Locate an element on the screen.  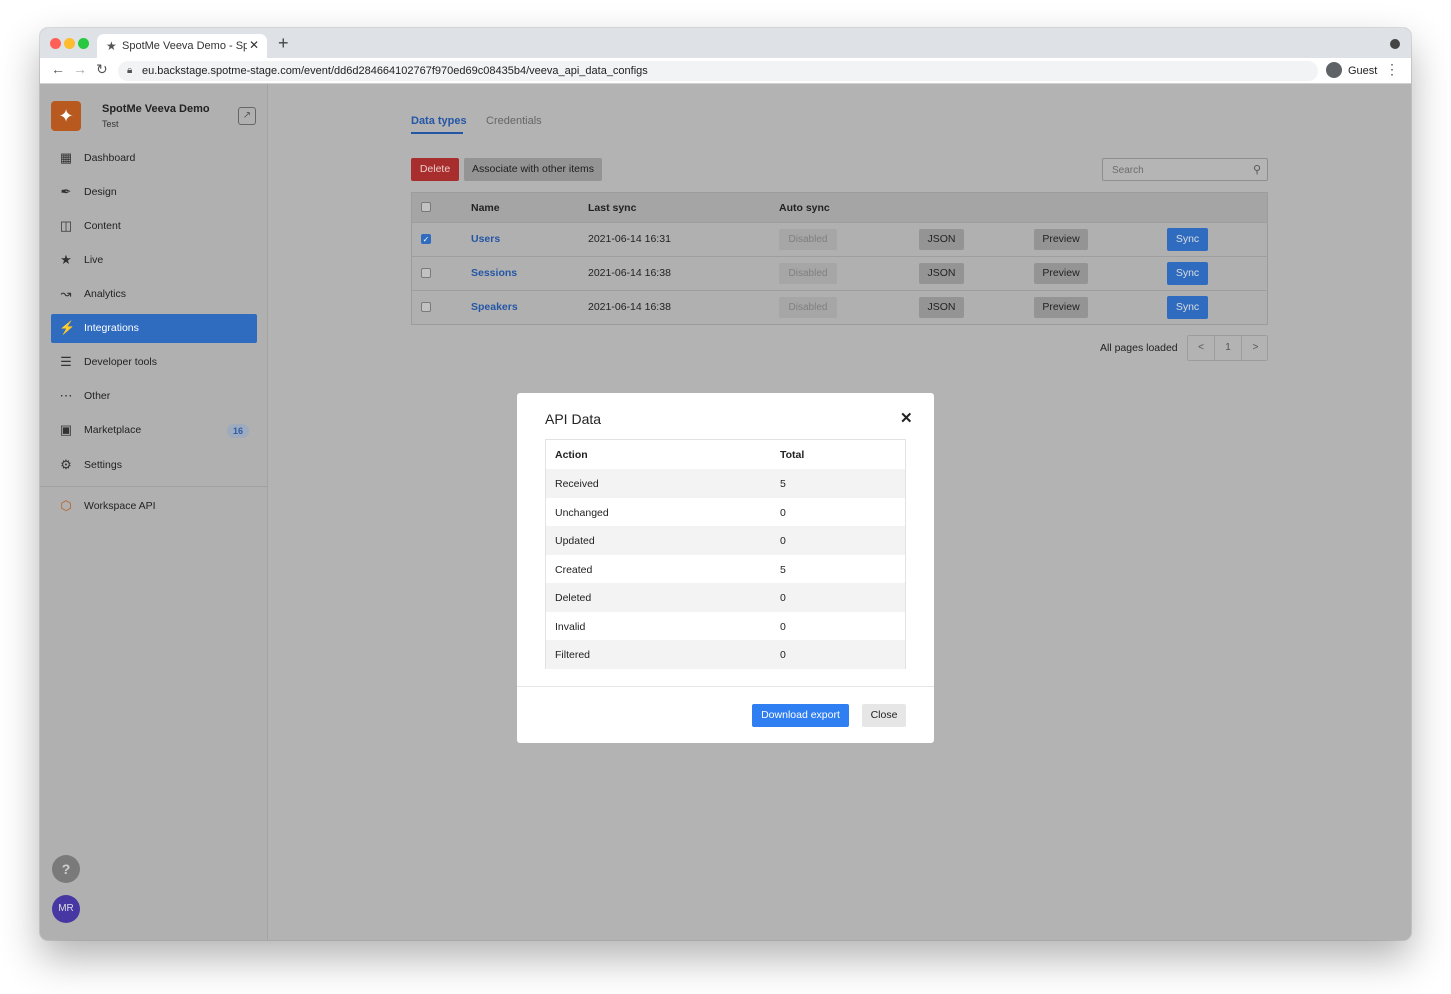
lock-icon: 🔒︎ is located at coordinates (130, 70).